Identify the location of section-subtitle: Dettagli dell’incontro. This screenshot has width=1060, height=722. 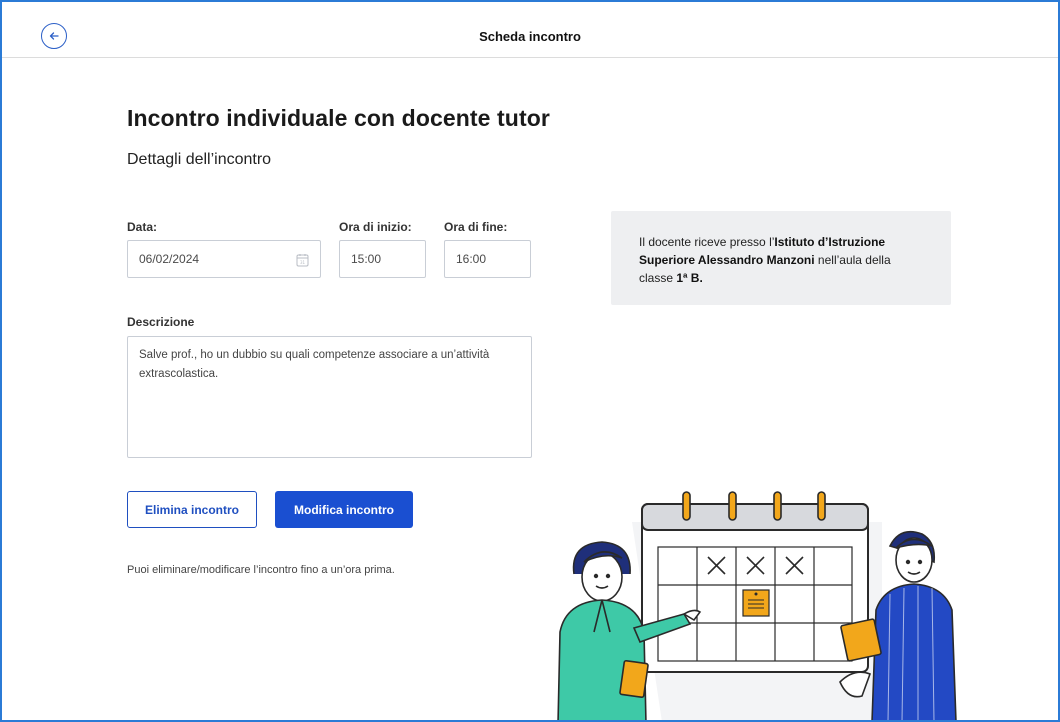
(199, 159).